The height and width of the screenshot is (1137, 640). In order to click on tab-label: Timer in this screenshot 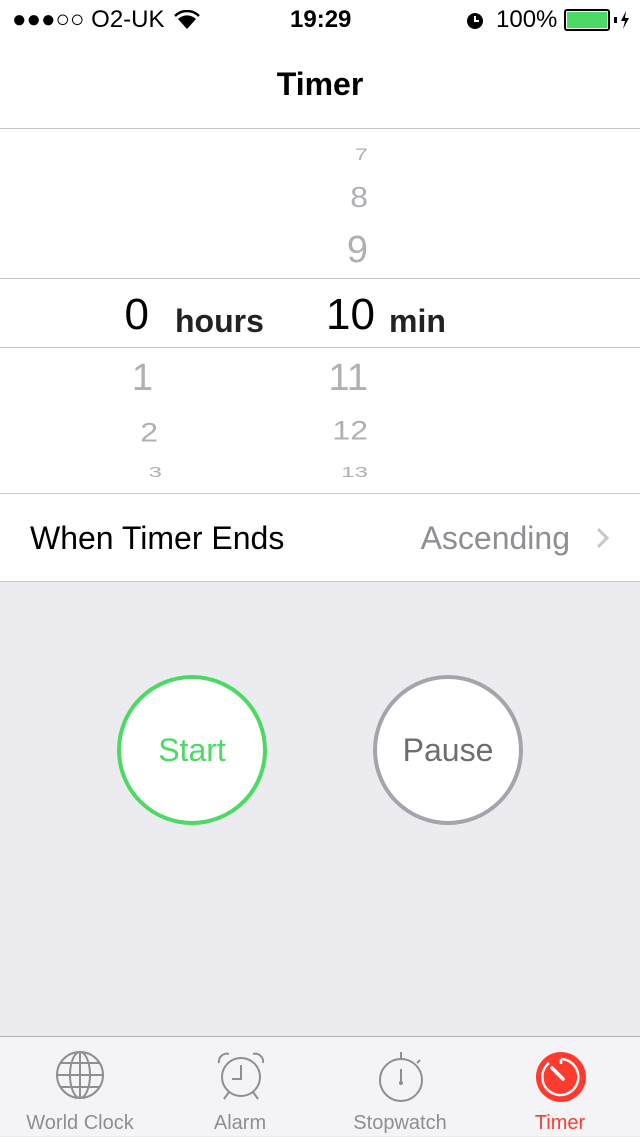, I will do `click(560, 1123)`.